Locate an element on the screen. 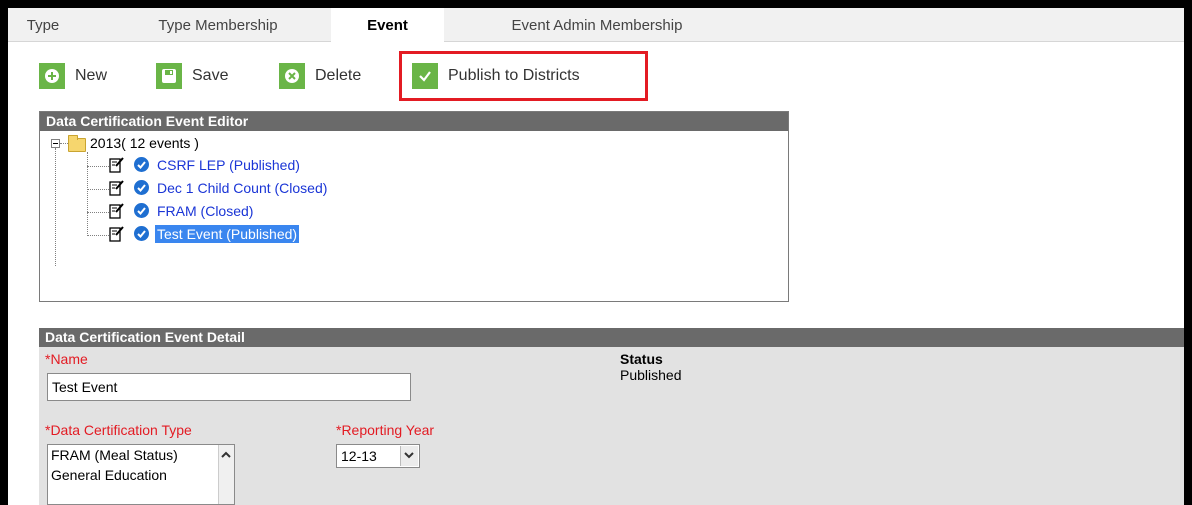  data-certification-type-list: FRAM (Meal Status) General Education is located at coordinates (141, 474).